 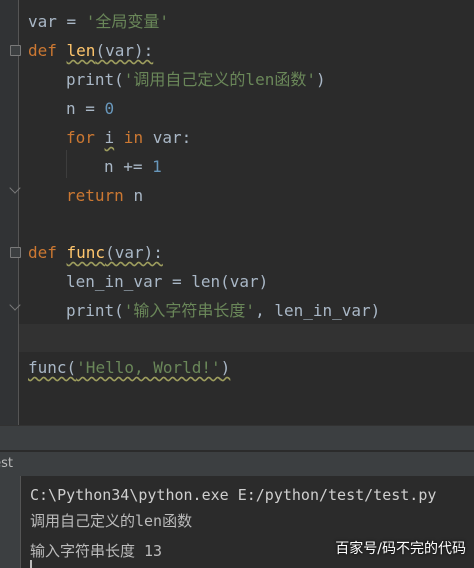 I want to click on string-literal: '调用自己定义的len函数', so click(x=219, y=79).